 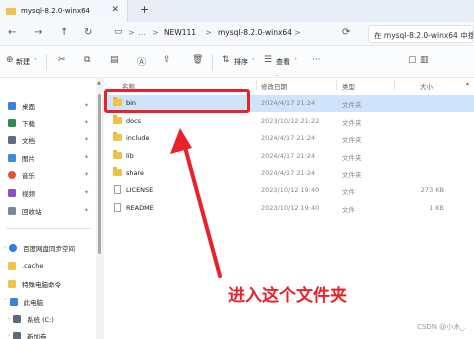 What do you see at coordinates (38, 32) in the screenshot?
I see `forward-arrow-icon: →` at bounding box center [38, 32].